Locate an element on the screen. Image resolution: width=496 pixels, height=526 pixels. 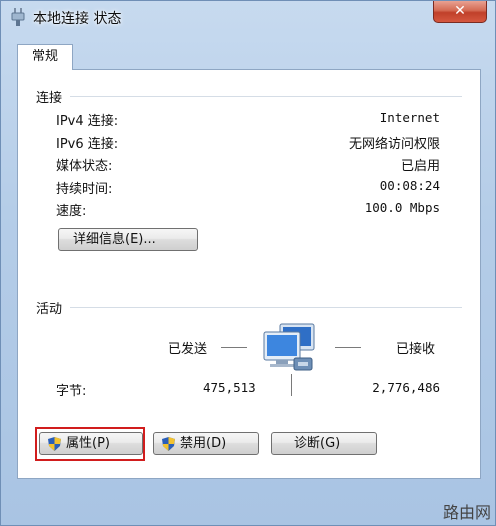
network-computers-icon is located at coordinates (289, 347).